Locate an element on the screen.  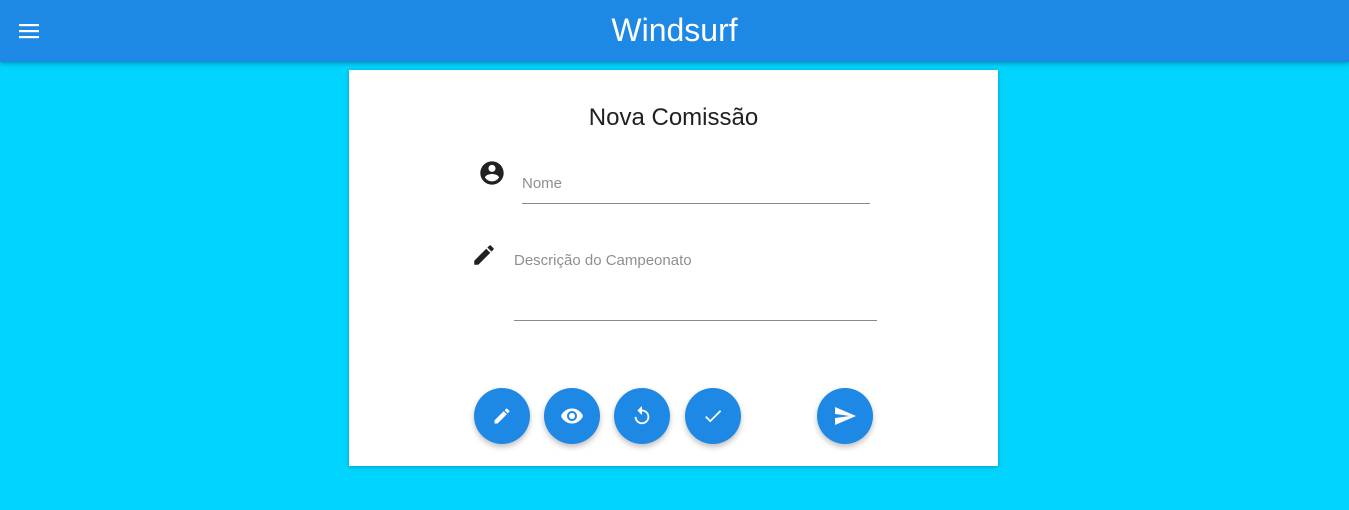
descricao-field is located at coordinates (695, 286).